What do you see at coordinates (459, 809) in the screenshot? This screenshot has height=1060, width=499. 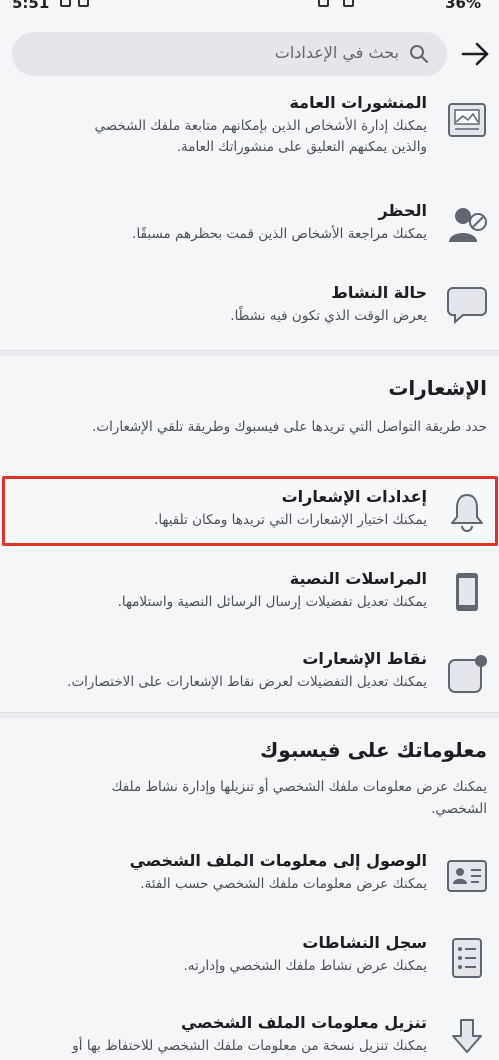 I see `section-desc-your-info-cont: الشخصي.` at bounding box center [459, 809].